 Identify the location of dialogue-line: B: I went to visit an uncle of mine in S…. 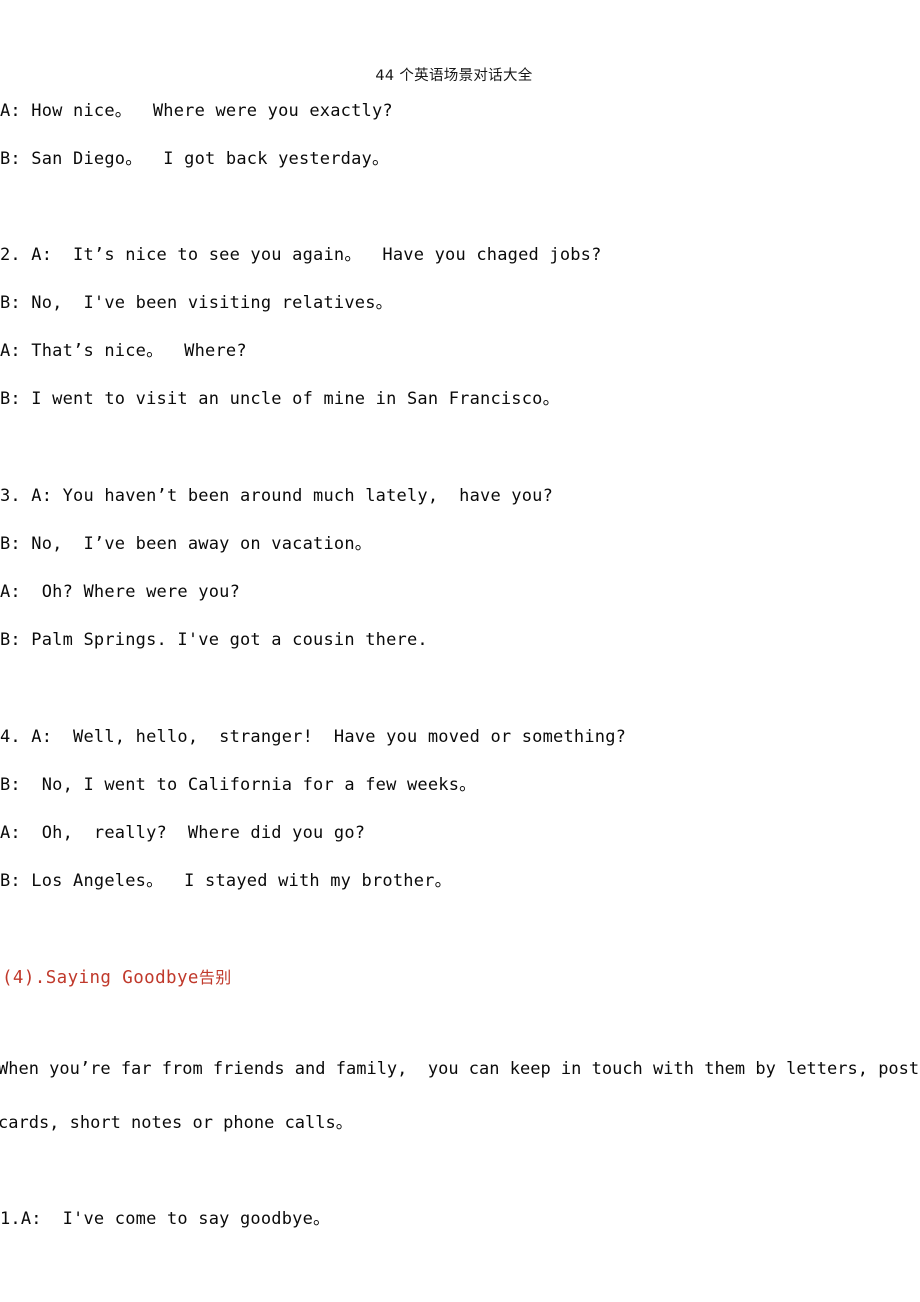
(280, 399).